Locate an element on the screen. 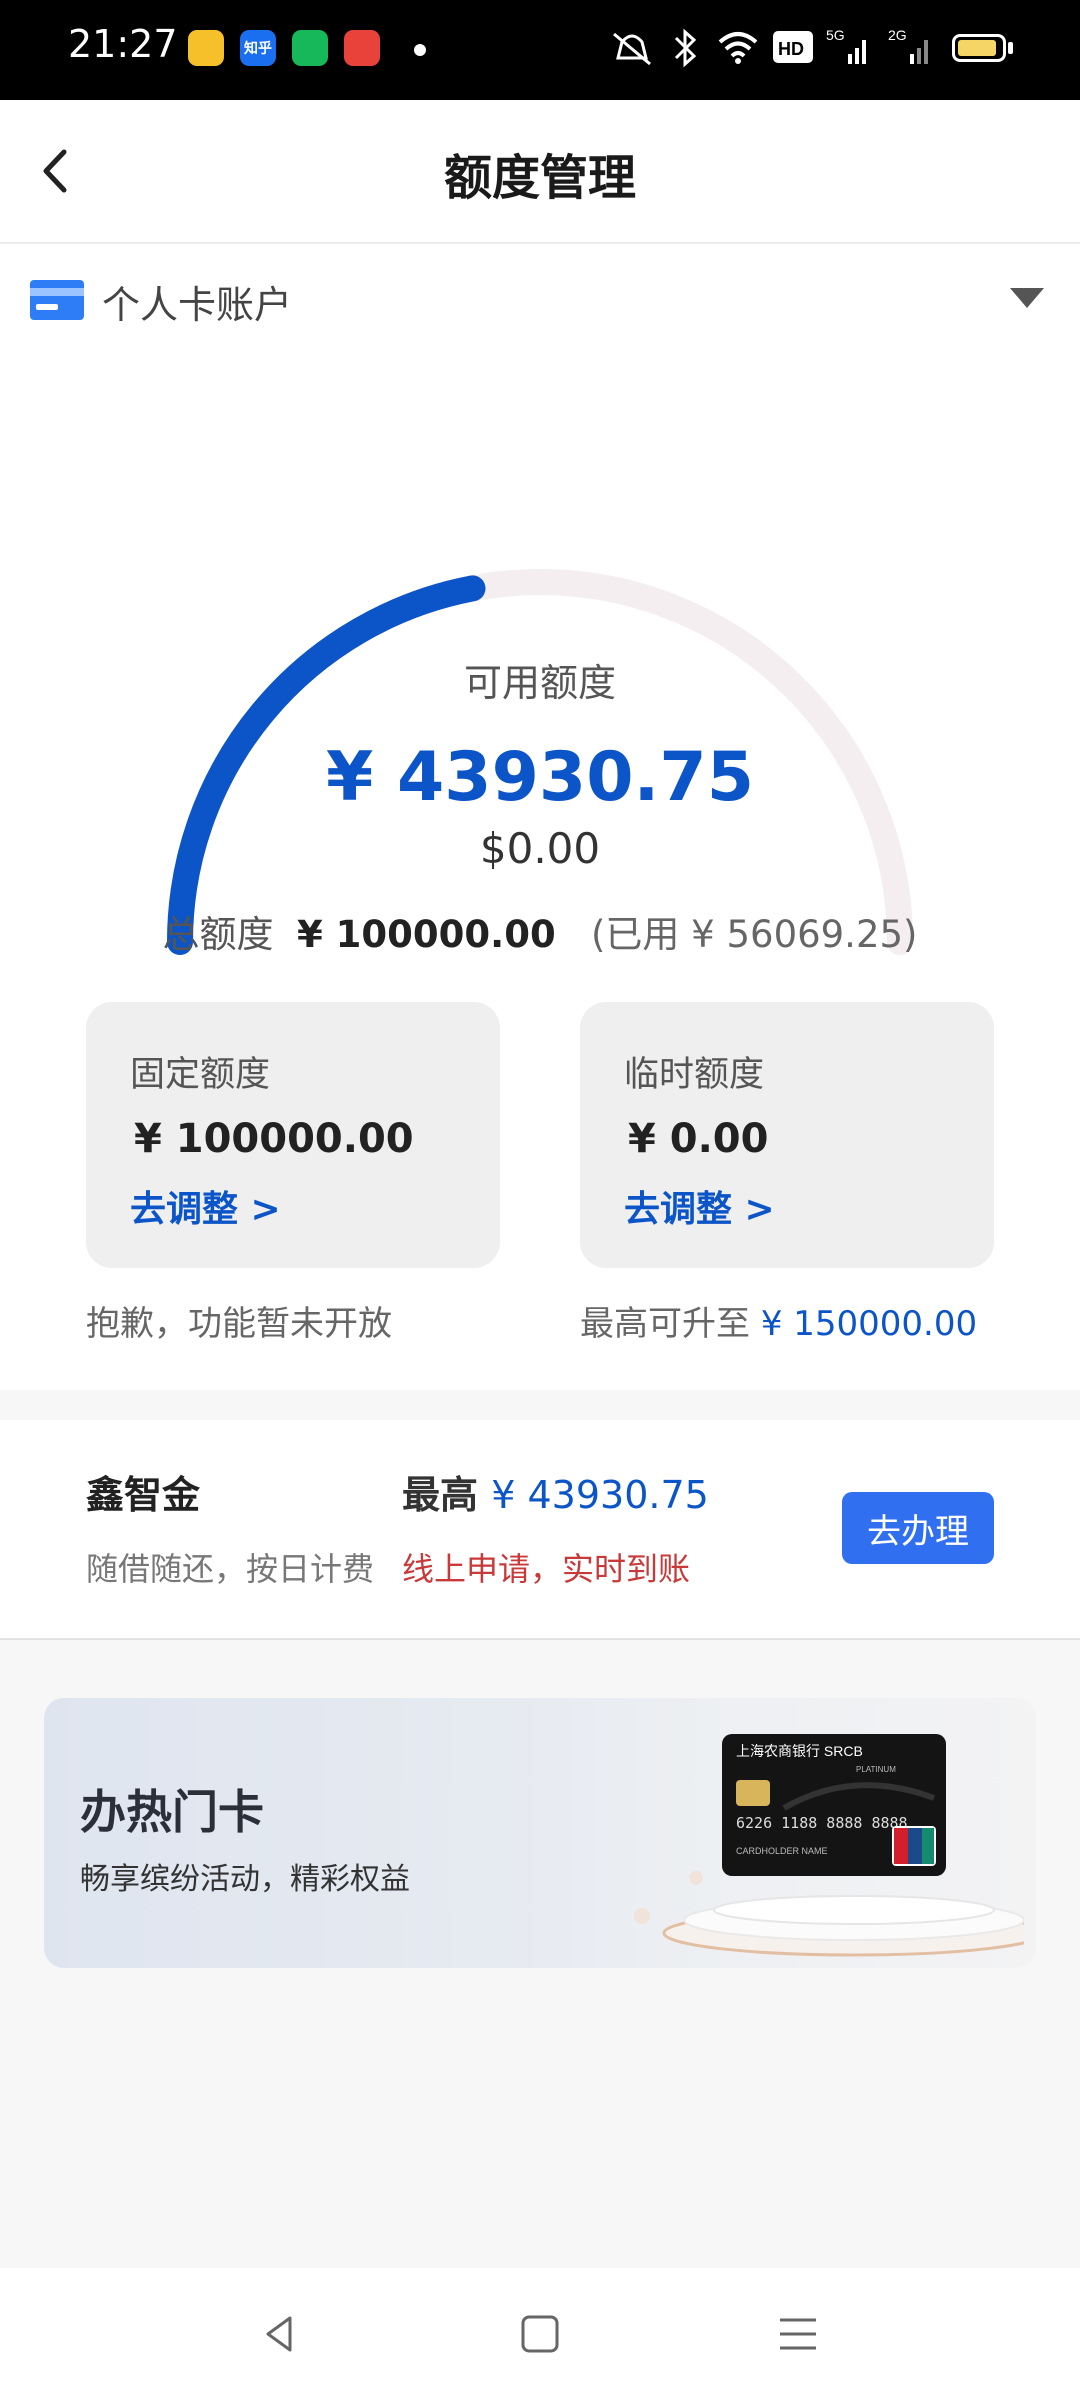 This screenshot has width=1080, height=2400. credit-gauge is located at coordinates (540, 762).